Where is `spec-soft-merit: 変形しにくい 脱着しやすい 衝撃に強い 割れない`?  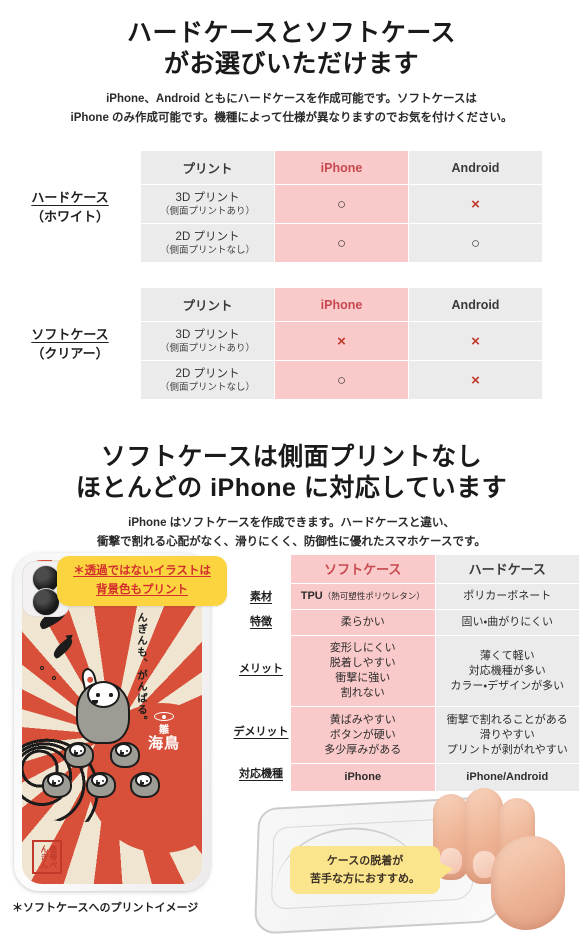
spec-soft-merit: 変形しにくい 脱着しやすい 衝撃に強い 割れない is located at coordinates (363, 671).